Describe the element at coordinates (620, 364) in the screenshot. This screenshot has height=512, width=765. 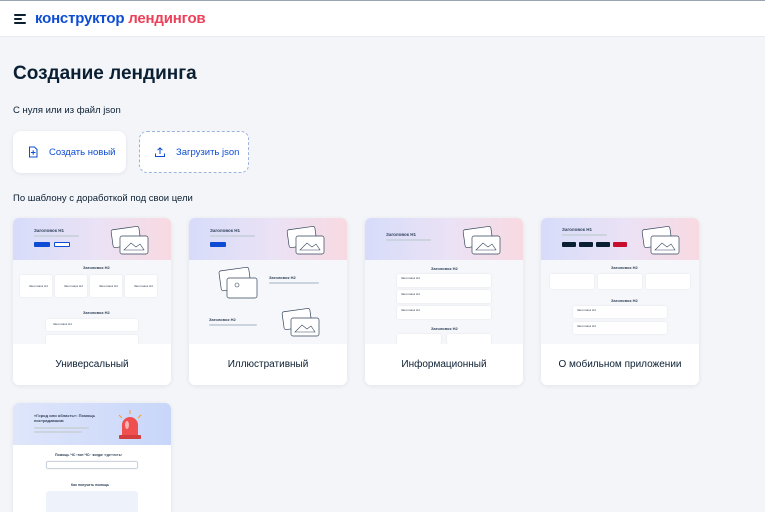
I see `template-card-label: О мобильном приложении` at that location.